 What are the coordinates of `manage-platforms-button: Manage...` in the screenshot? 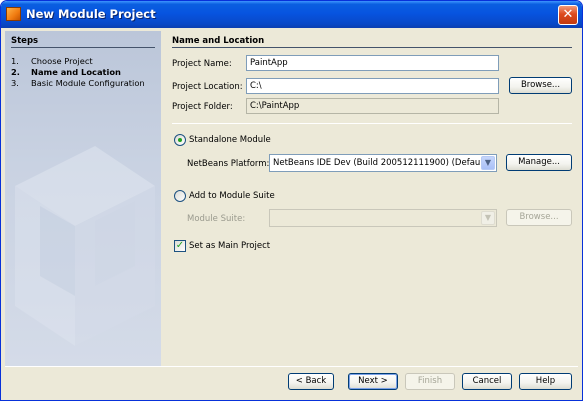 It's located at (539, 162).